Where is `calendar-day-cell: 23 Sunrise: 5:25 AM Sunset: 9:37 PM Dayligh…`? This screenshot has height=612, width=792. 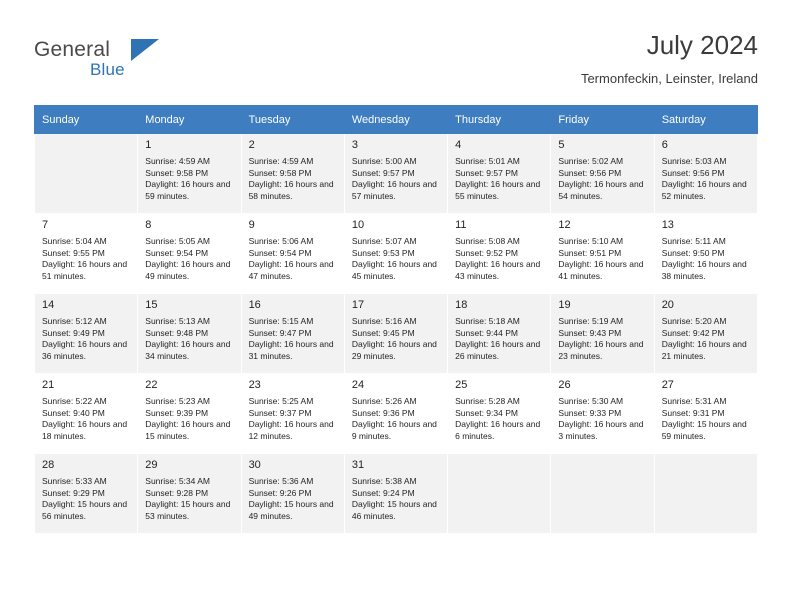
calendar-day-cell: 23 Sunrise: 5:25 AM Sunset: 9:37 PM Dayligh… is located at coordinates (292, 413).